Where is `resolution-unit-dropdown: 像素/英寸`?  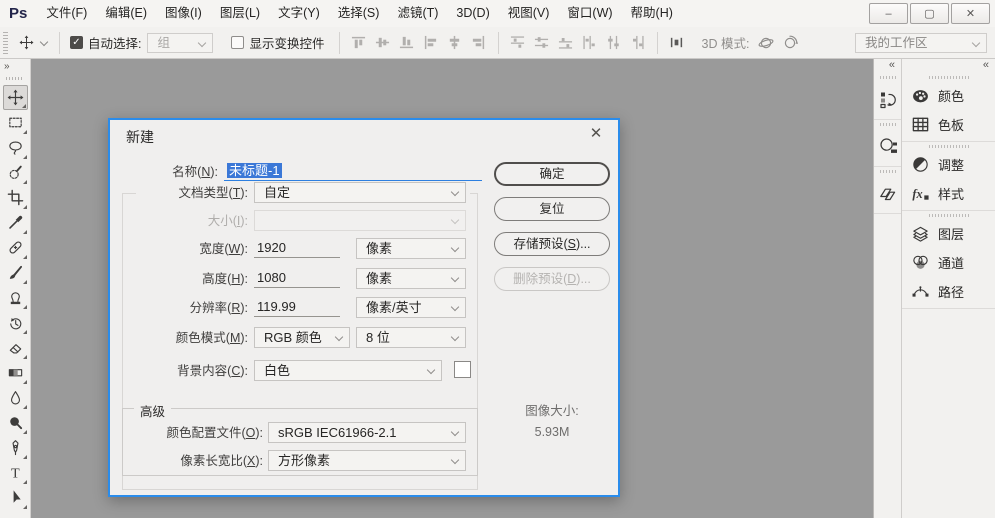 resolution-unit-dropdown: 像素/英寸 is located at coordinates (411, 307).